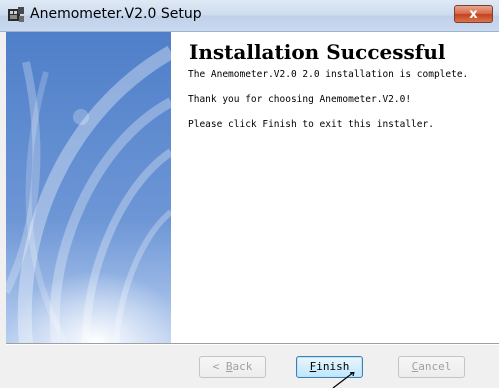  What do you see at coordinates (435, 366) in the screenshot?
I see `cancel-label-rest: ancel` at bounding box center [435, 366].